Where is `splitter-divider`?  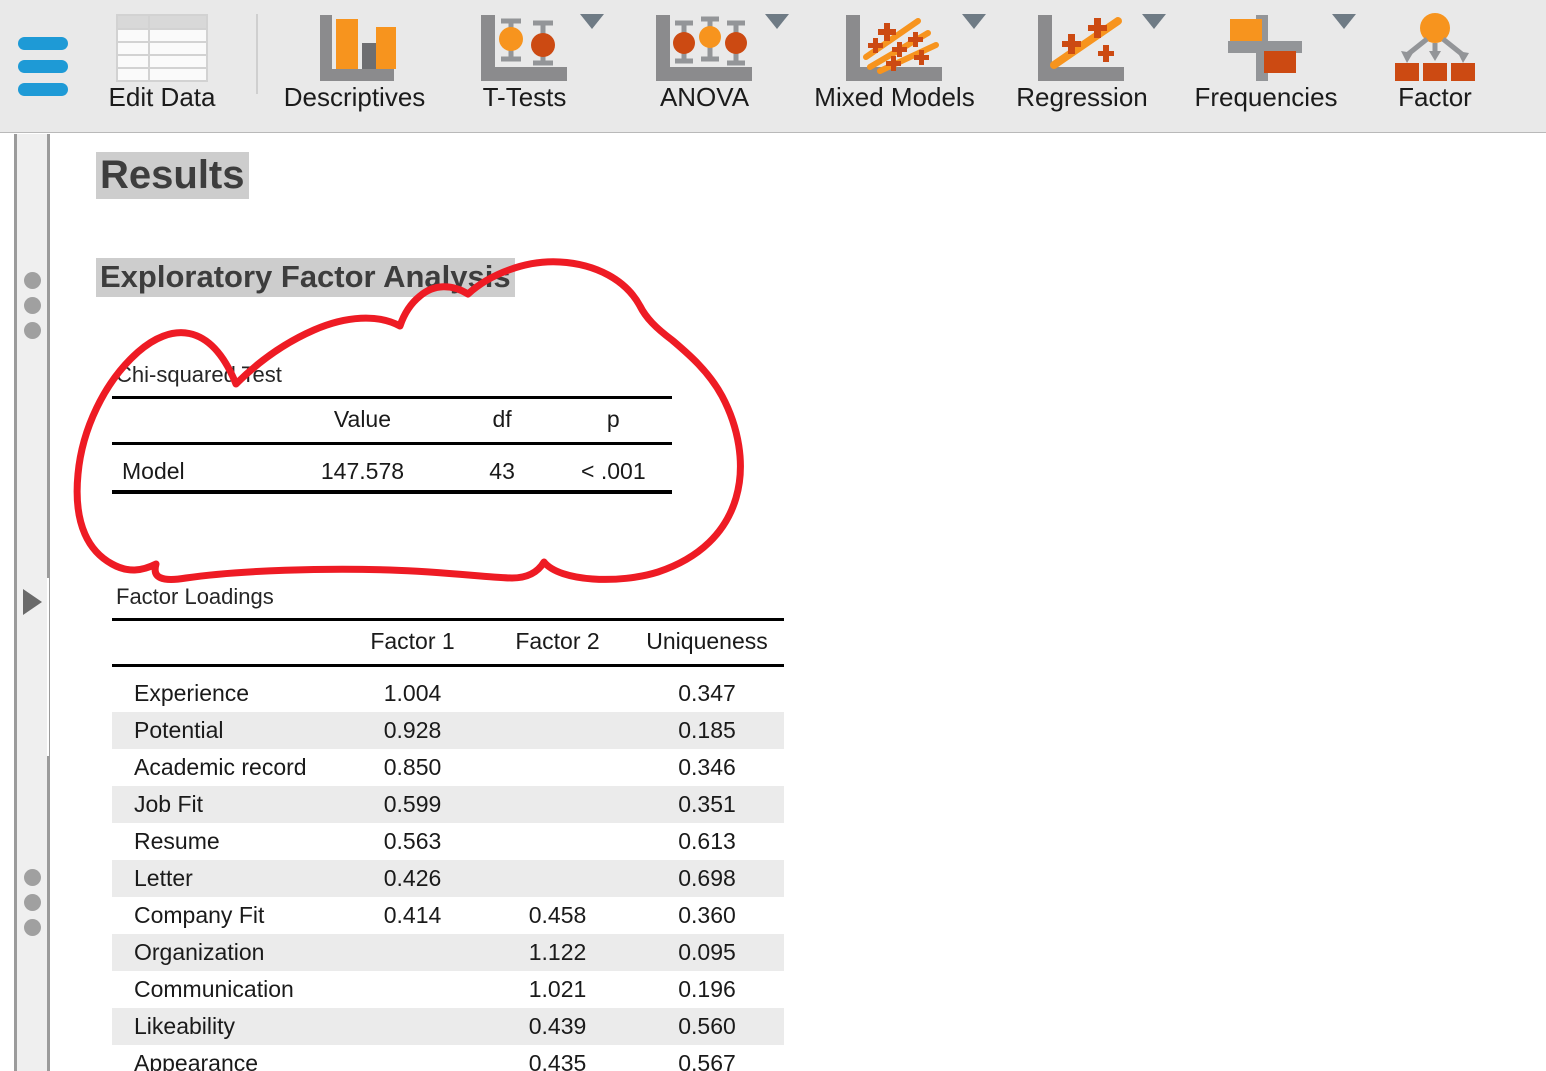 splitter-divider is located at coordinates (48, 667).